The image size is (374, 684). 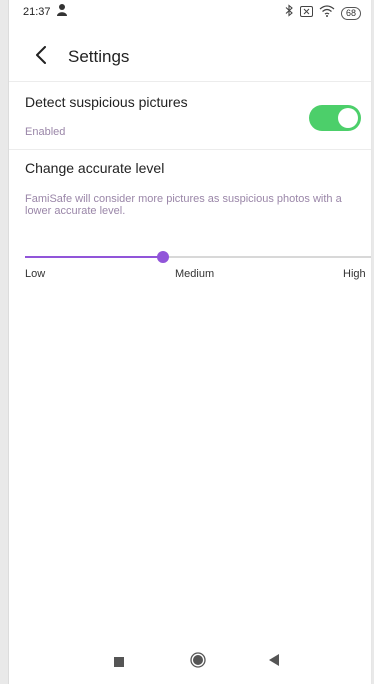 What do you see at coordinates (99, 56) in the screenshot?
I see `page-title: Settings` at bounding box center [99, 56].